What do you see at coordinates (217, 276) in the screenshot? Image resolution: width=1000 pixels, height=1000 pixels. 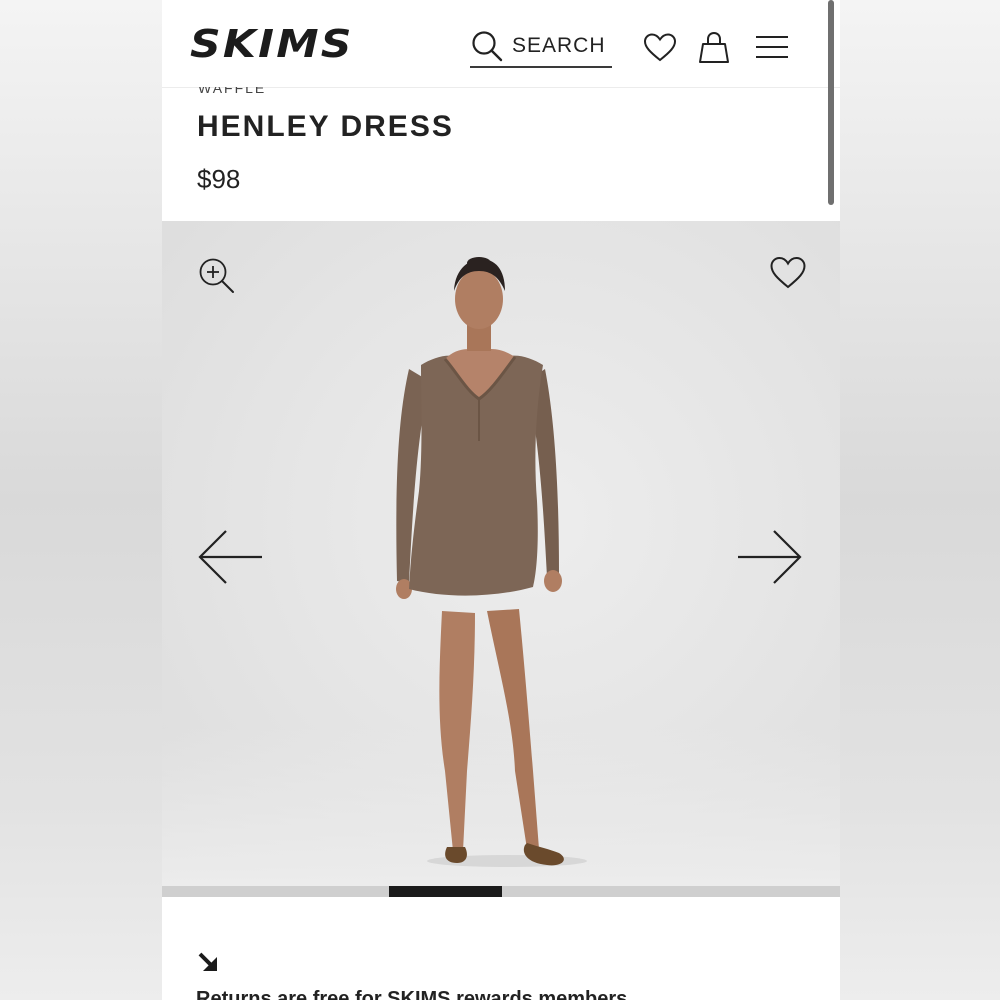 I see `zoom-in-icon` at bounding box center [217, 276].